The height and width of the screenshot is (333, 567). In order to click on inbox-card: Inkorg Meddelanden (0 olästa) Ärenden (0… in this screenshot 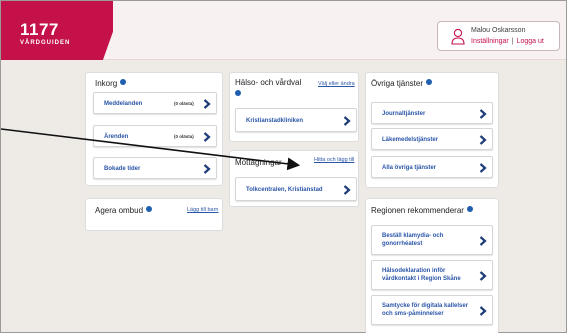, I will do `click(154, 129)`.